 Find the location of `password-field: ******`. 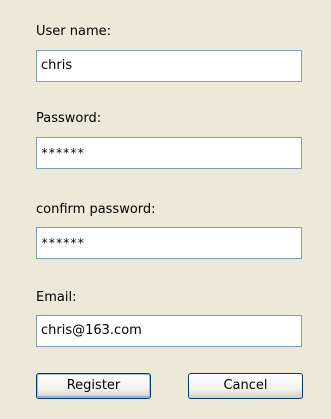

password-field: ****** is located at coordinates (169, 153).